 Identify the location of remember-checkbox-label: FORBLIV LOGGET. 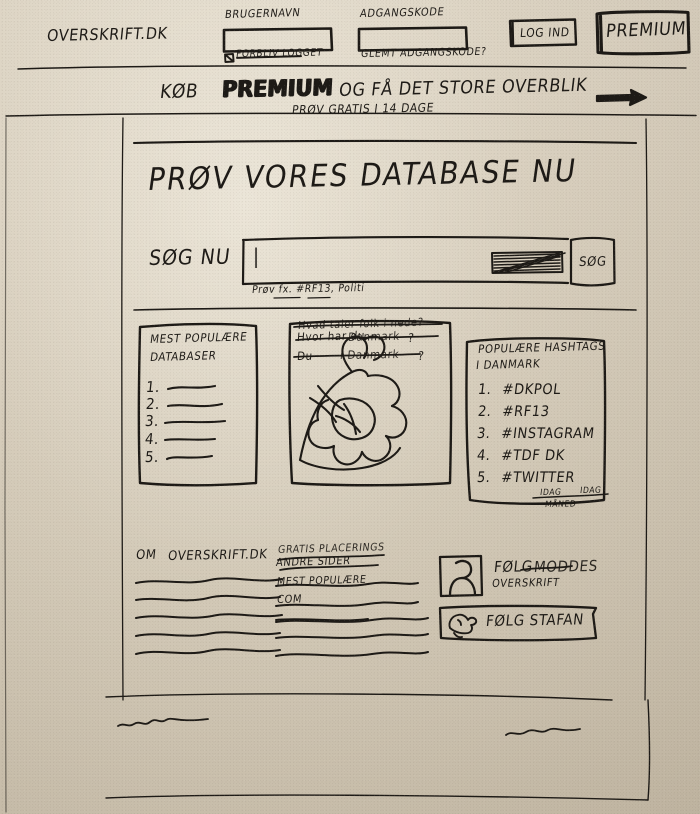
(279, 53).